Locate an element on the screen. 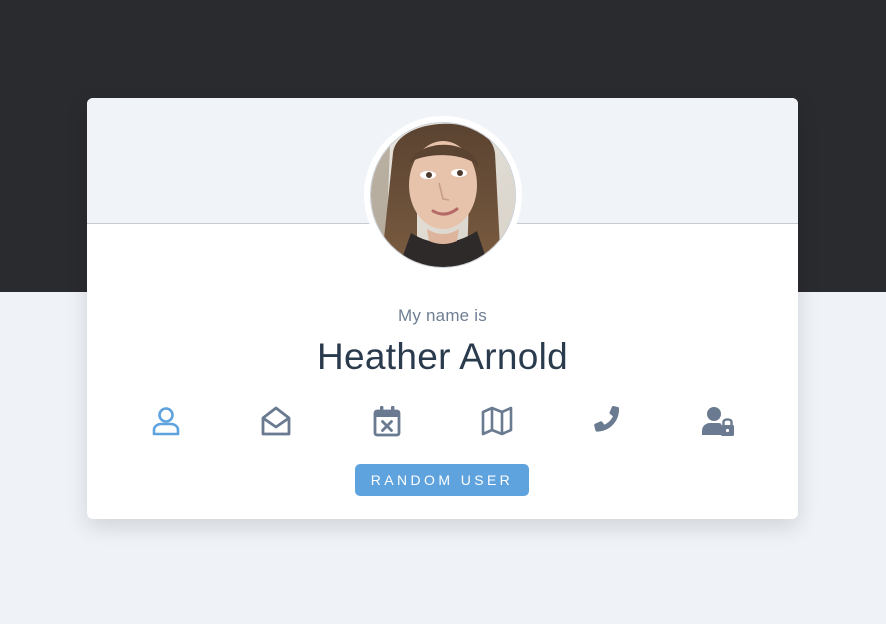  calendar-x-icon is located at coordinates (387, 421).